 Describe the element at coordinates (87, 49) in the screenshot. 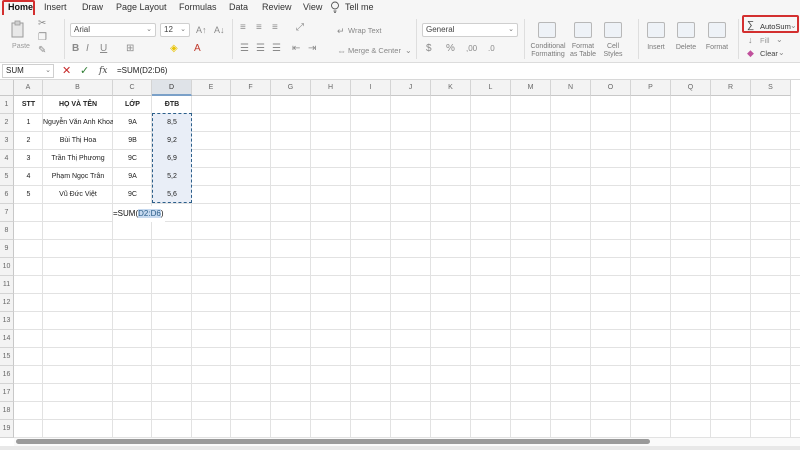

I see `italic-button: I` at that location.